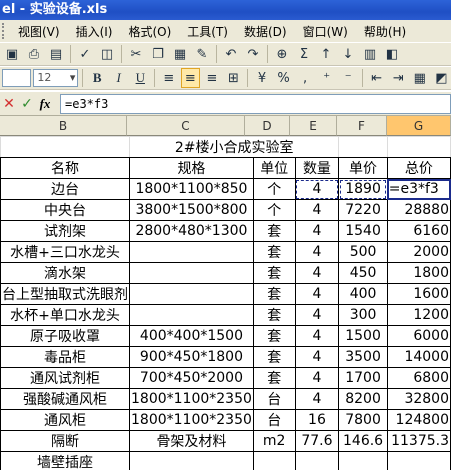 The image size is (451, 470). Describe the element at coordinates (65, 231) in the screenshot. I see `table-cell: 试剂架` at that location.